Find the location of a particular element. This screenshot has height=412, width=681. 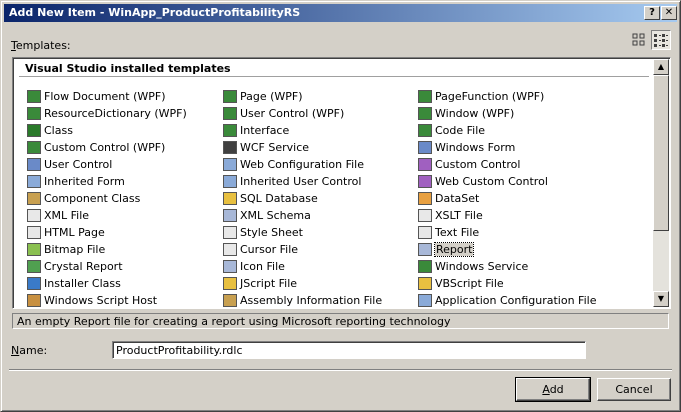

template-item: Style Sheet is located at coordinates (263, 233).